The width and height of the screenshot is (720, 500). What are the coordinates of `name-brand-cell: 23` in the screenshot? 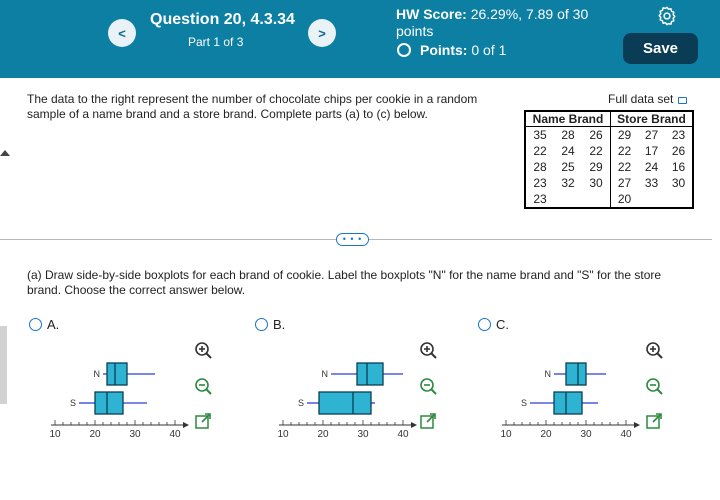 It's located at (568, 199).